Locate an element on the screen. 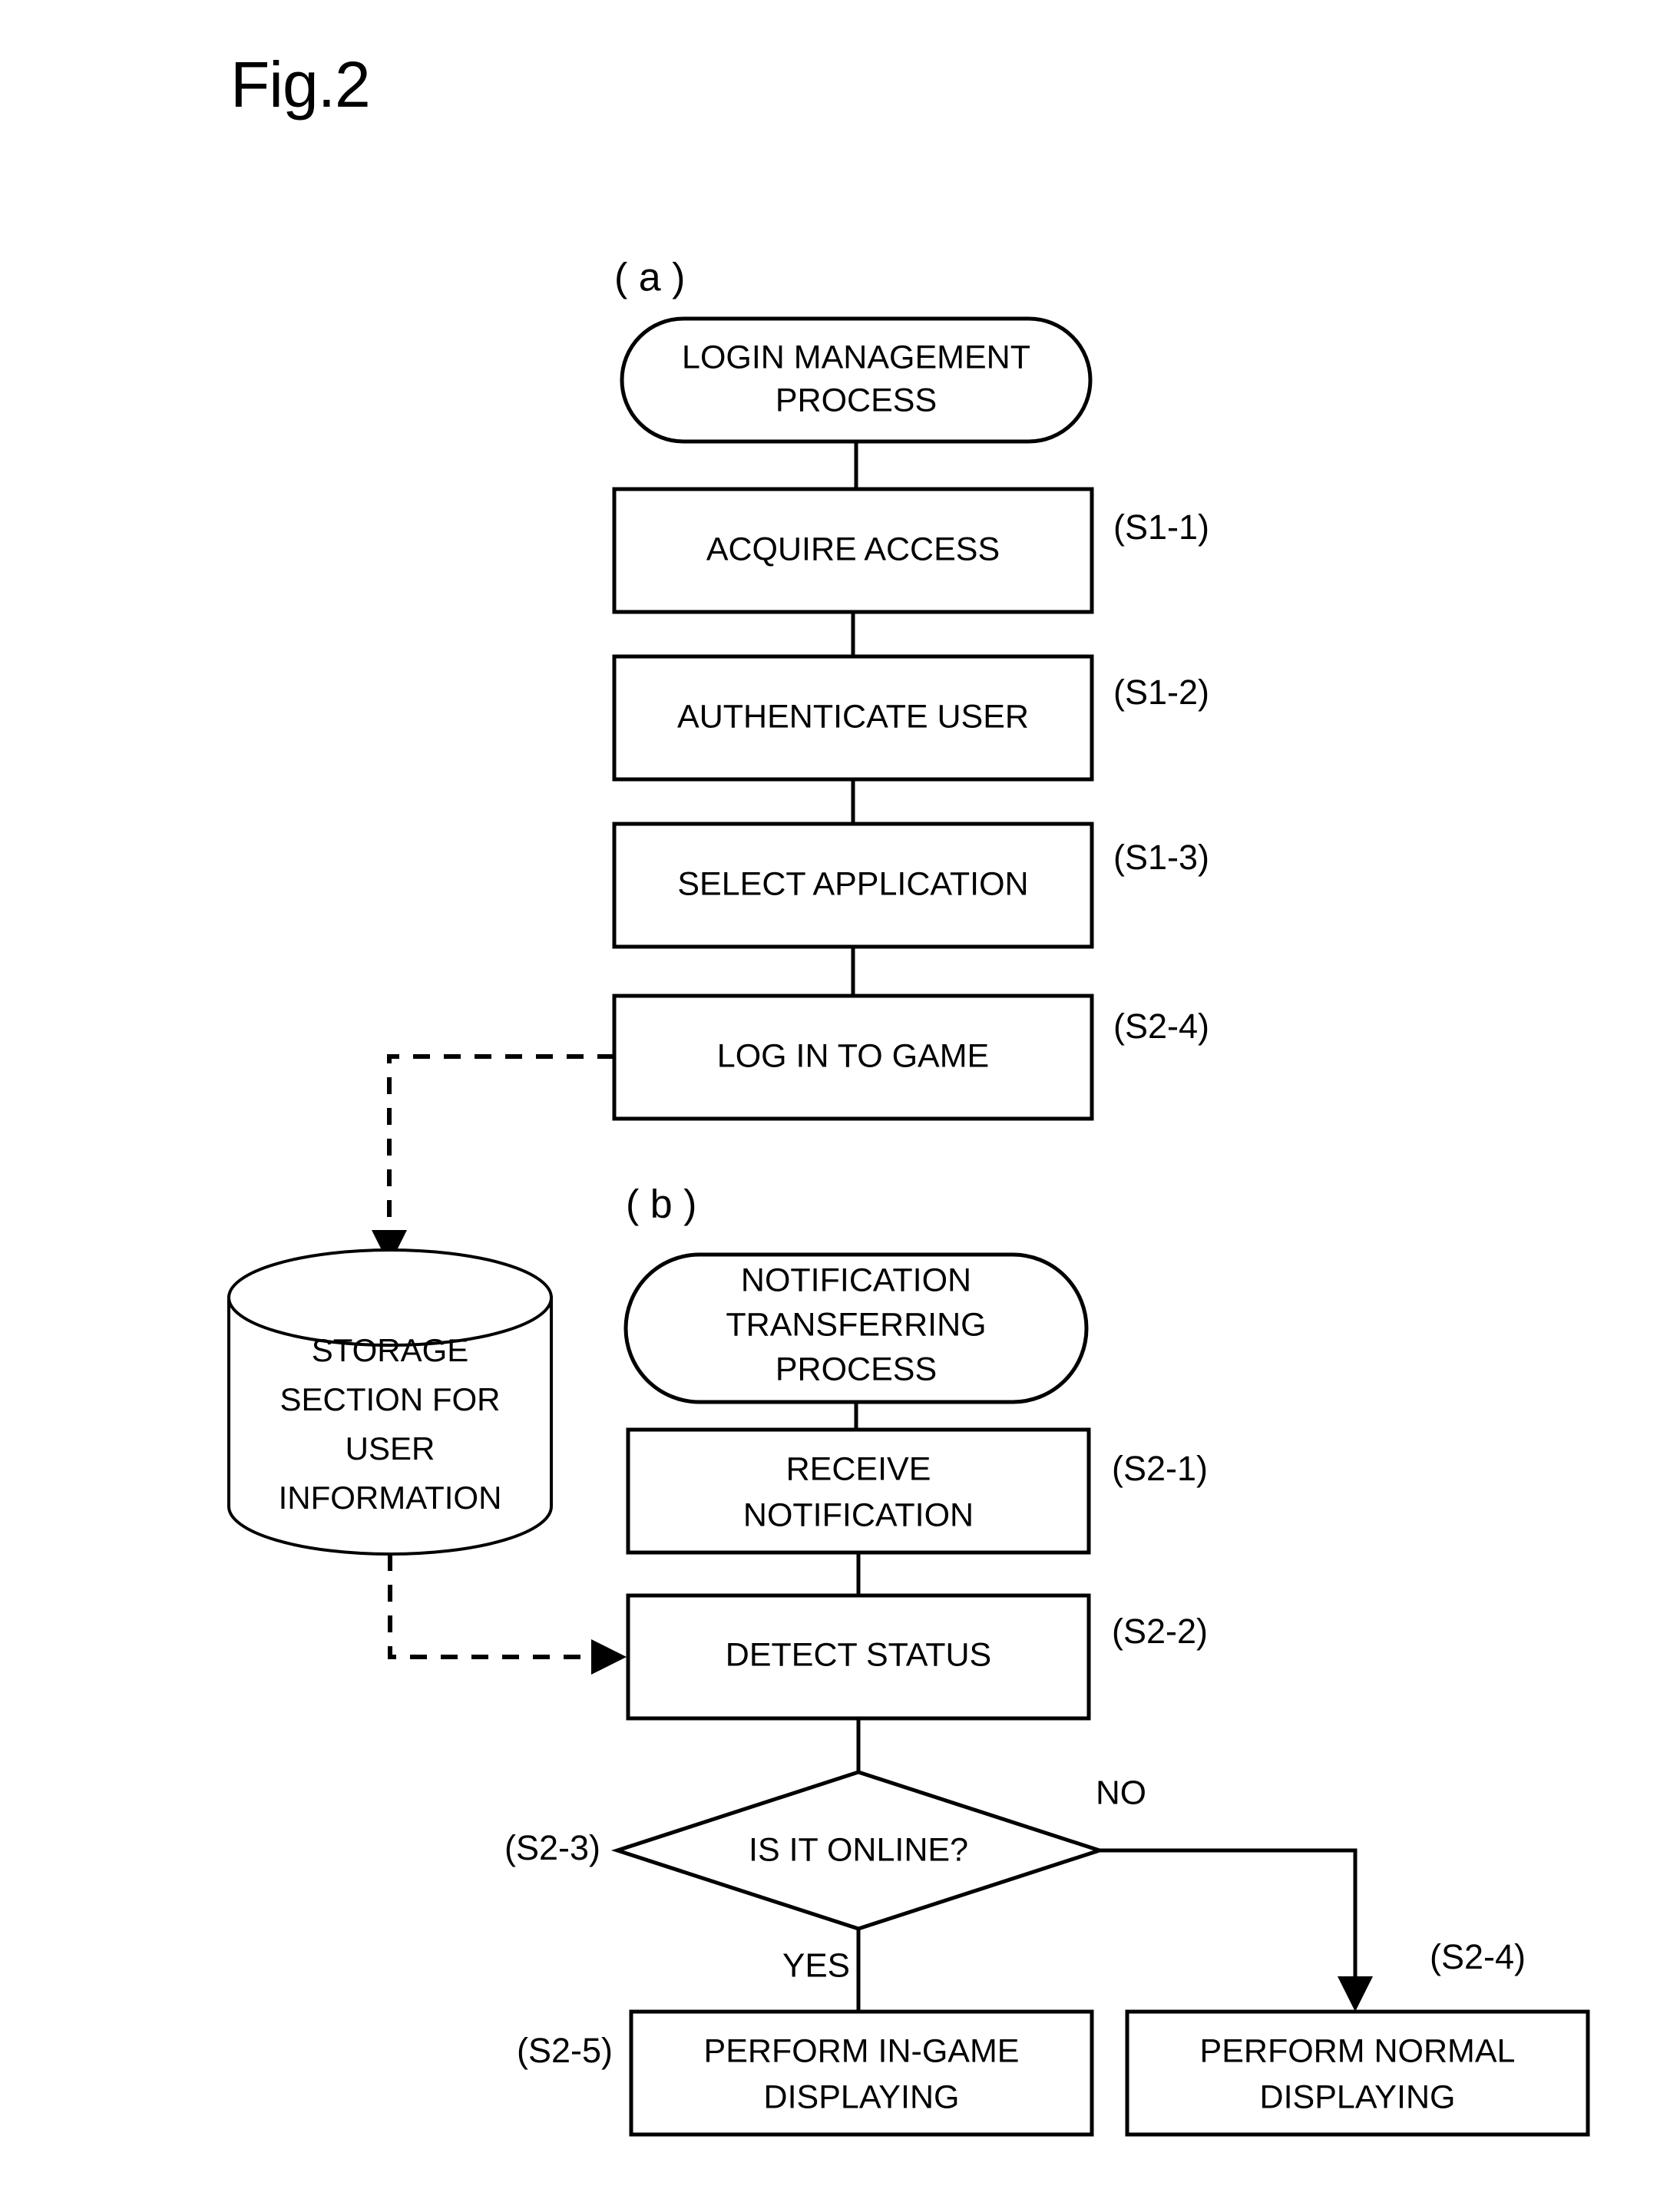 The image size is (1680, 2199). decision-label-is-it-online: IS IT ONLINE? is located at coordinates (858, 1849).